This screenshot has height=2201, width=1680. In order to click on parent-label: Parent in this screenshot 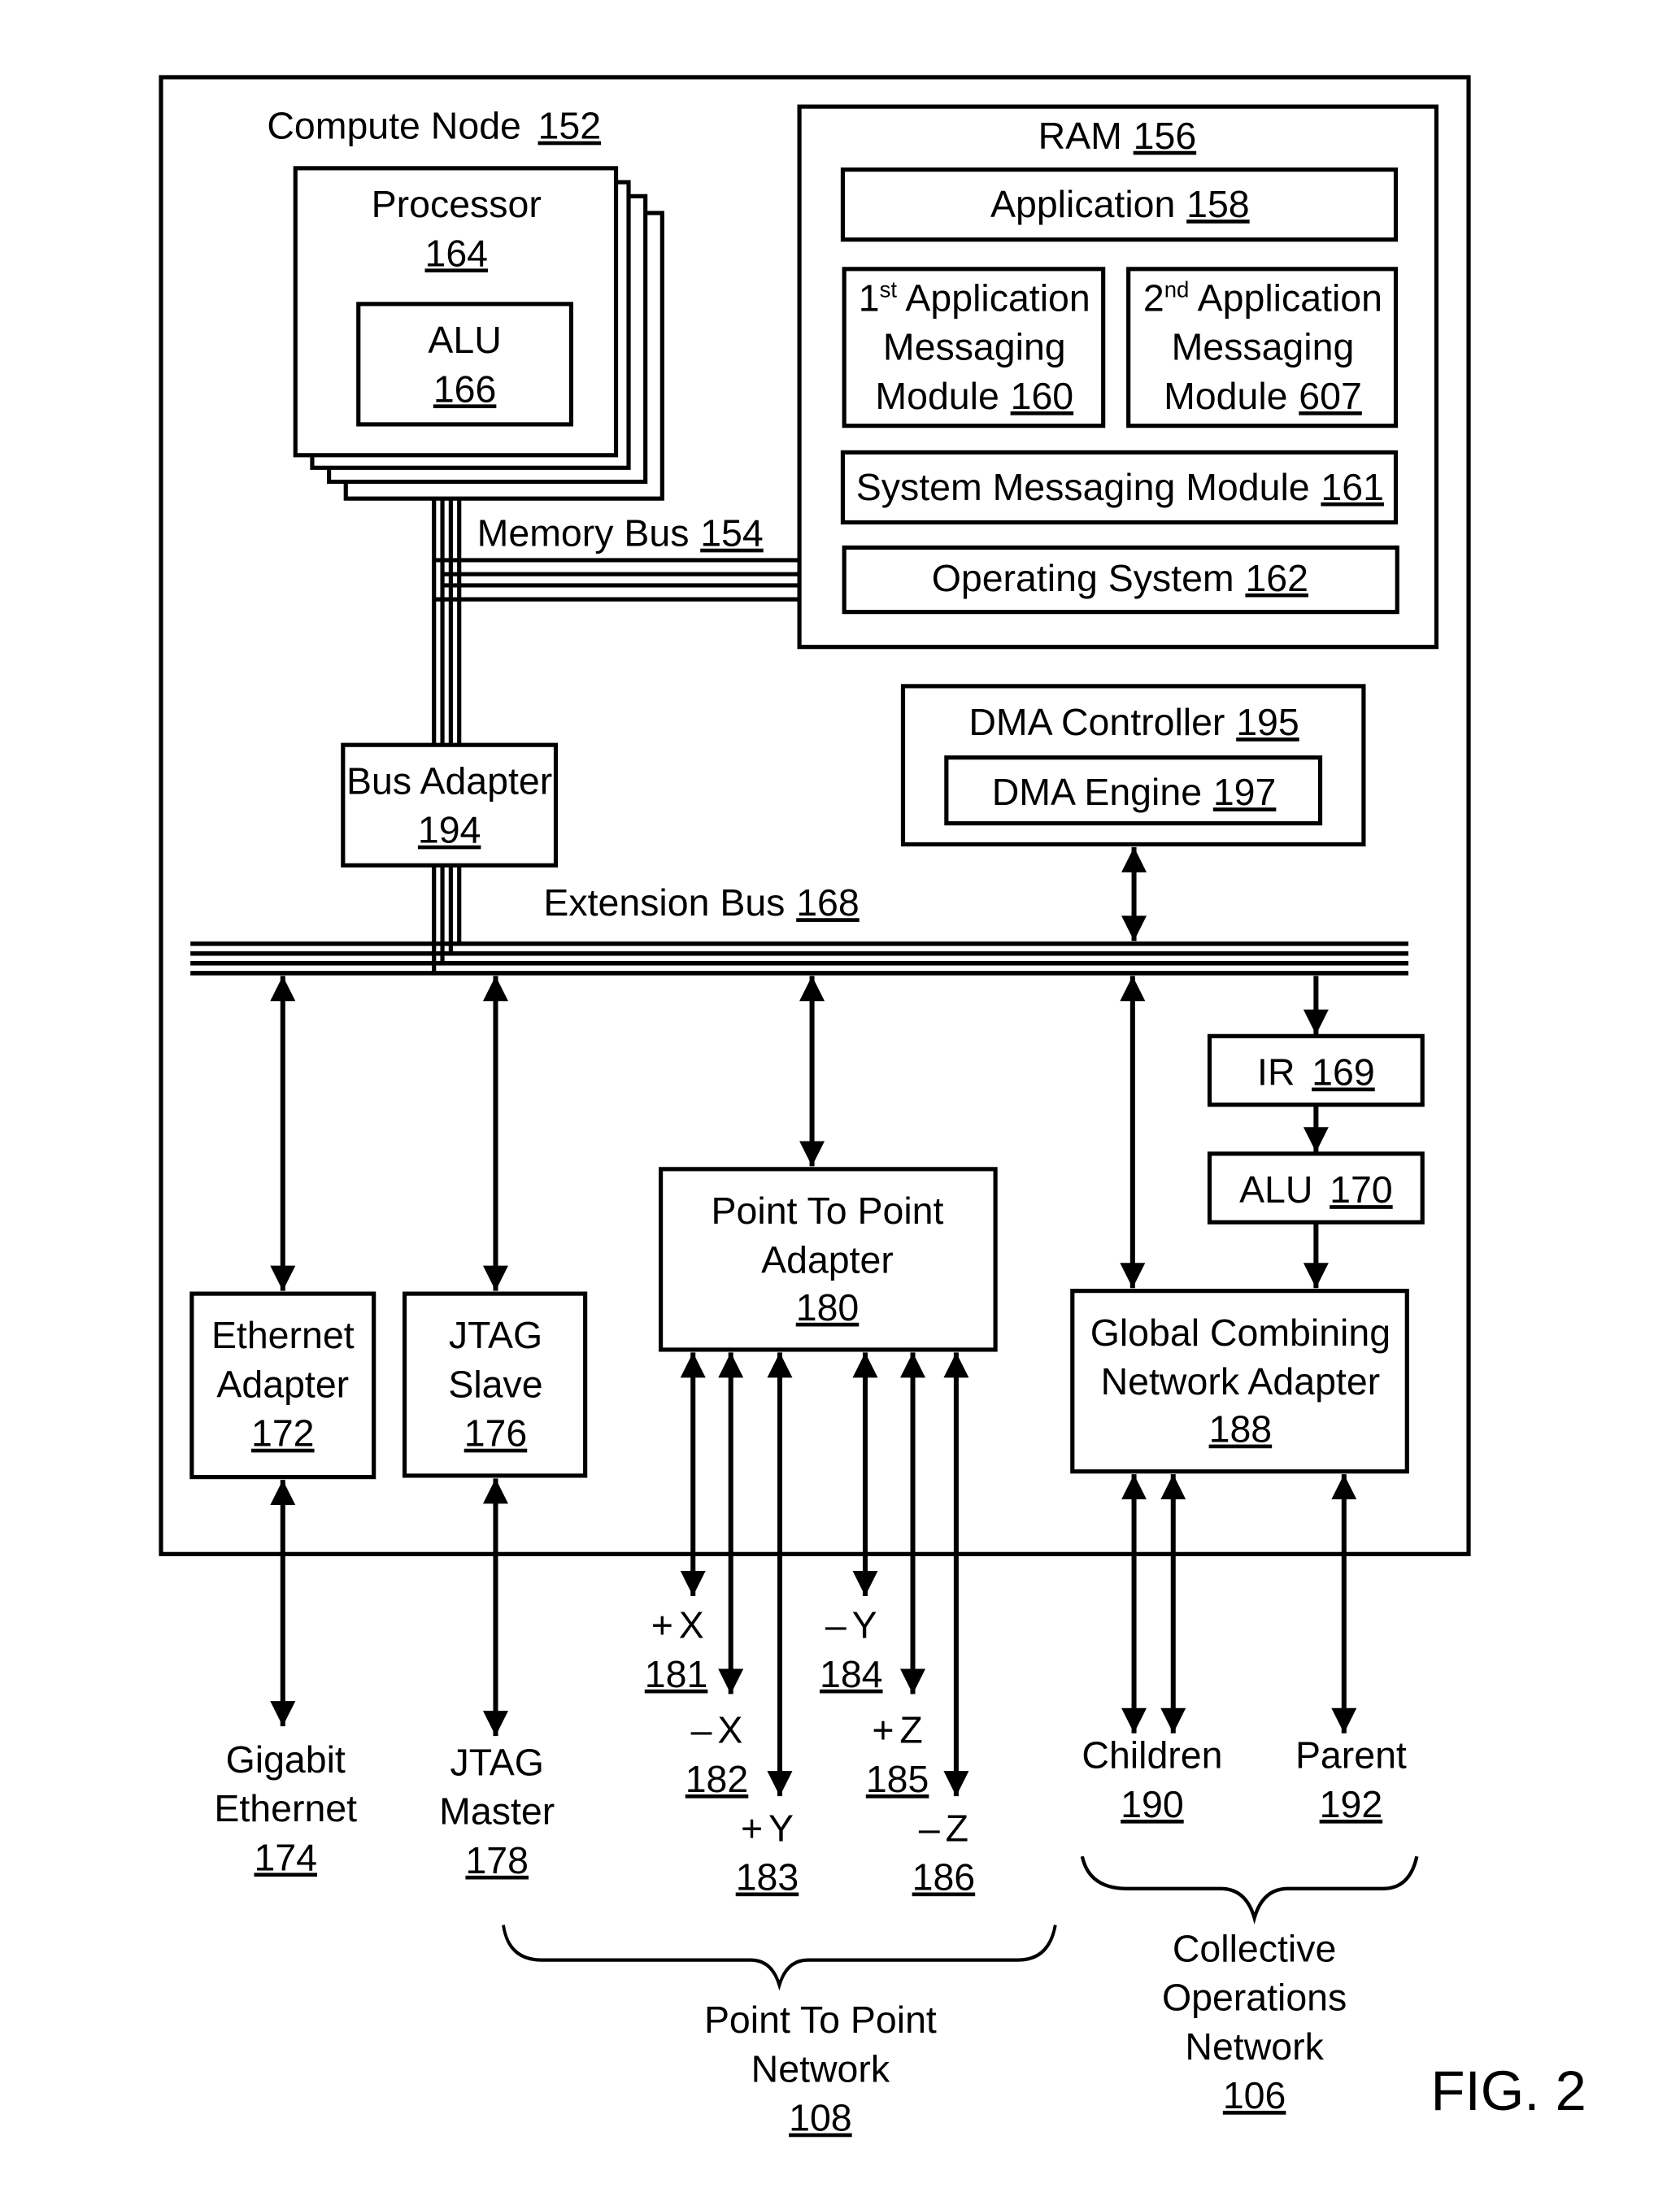, I will do `click(1351, 1755)`.